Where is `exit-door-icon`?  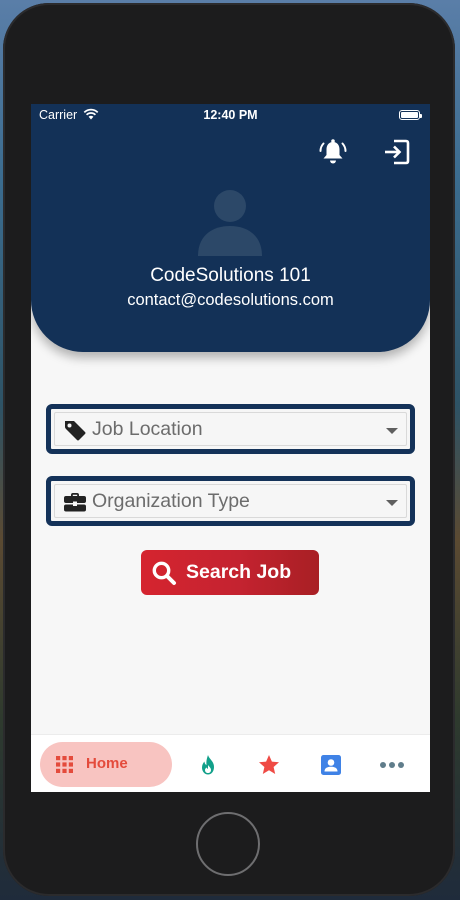
exit-door-icon is located at coordinates (397, 152).